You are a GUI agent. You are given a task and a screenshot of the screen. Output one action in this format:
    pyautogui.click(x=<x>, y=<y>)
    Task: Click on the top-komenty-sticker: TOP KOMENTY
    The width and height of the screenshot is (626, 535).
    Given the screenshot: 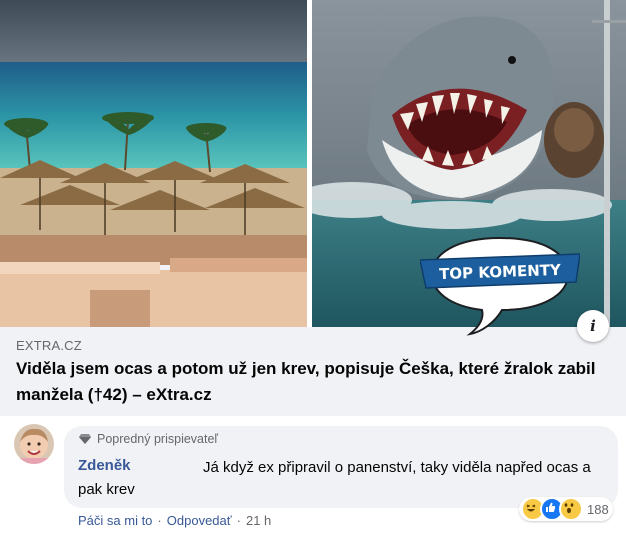 What is the action you would take?
    pyautogui.click(x=500, y=286)
    